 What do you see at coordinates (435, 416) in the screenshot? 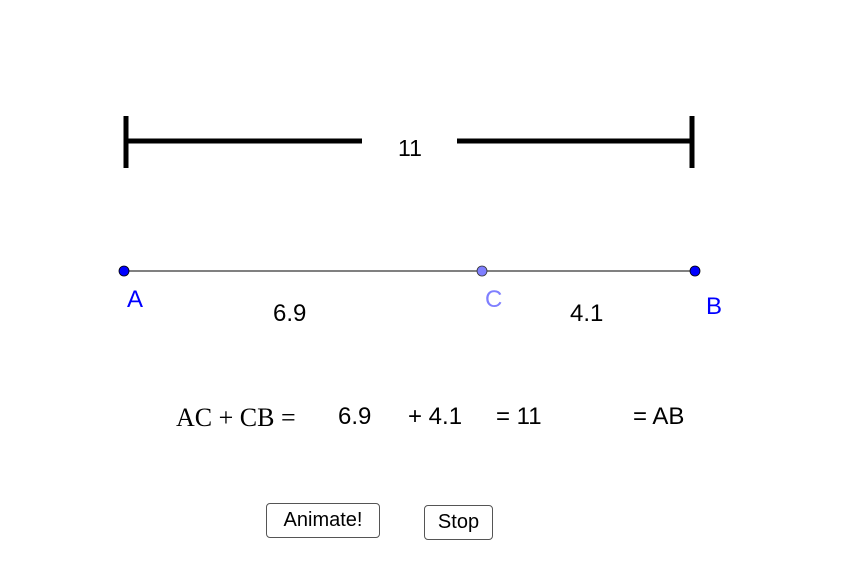
I see `equation-plus-cb: + 4.1` at bounding box center [435, 416].